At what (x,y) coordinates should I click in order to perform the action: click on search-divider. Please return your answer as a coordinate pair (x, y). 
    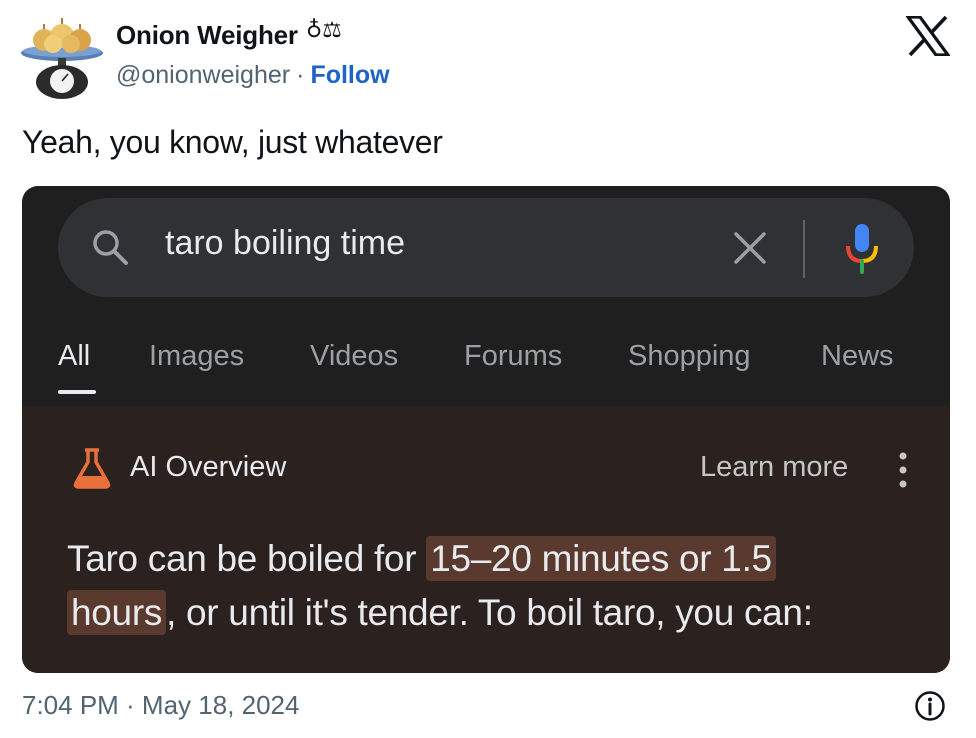
    Looking at the image, I should click on (804, 249).